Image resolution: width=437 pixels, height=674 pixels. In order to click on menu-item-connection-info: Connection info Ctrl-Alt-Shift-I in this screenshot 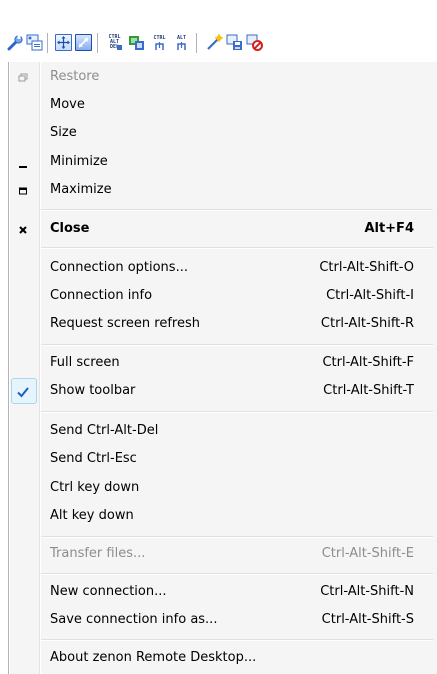, I will do `click(223, 296)`.